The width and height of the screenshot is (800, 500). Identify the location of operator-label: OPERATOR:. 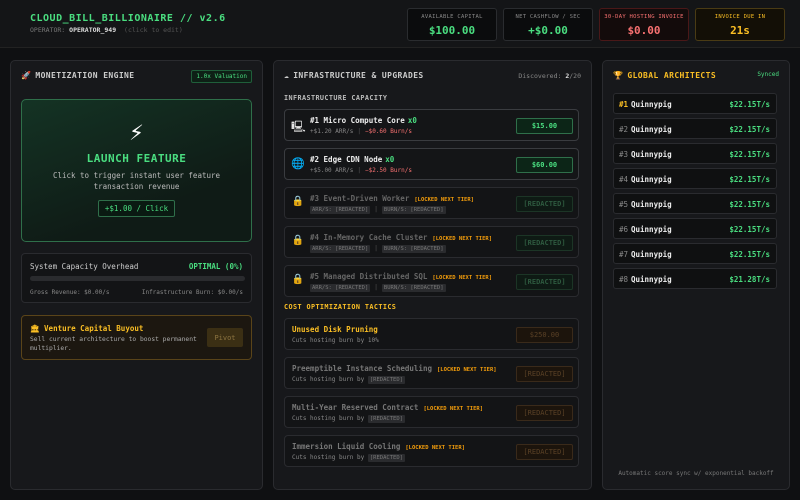
(48, 30).